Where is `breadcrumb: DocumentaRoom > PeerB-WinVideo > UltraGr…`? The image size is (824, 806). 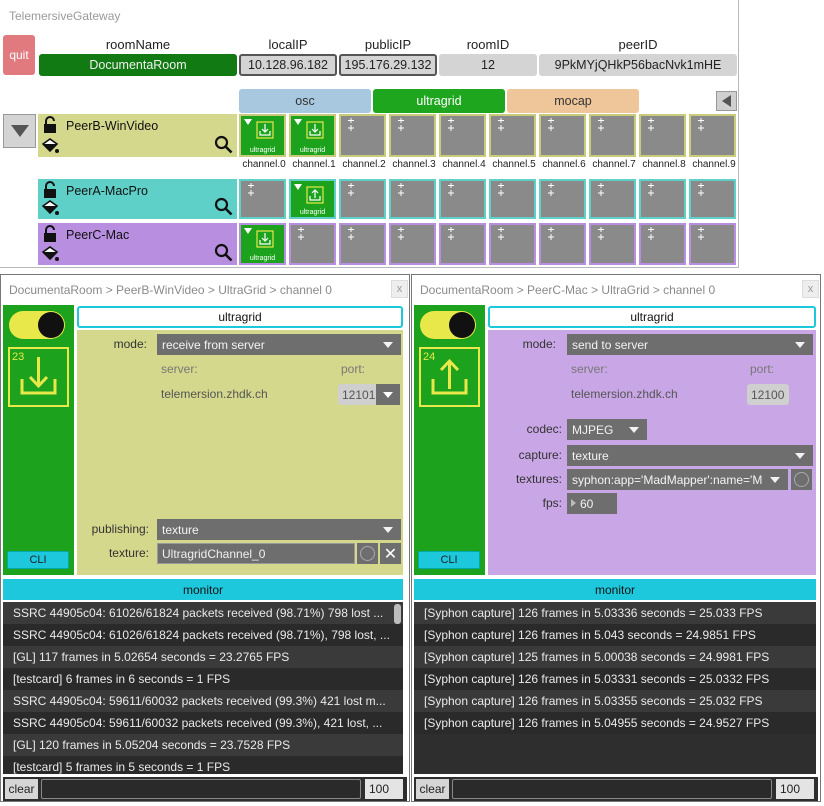 breadcrumb: DocumentaRoom > PeerB-WinVideo > UltraGr… is located at coordinates (170, 290).